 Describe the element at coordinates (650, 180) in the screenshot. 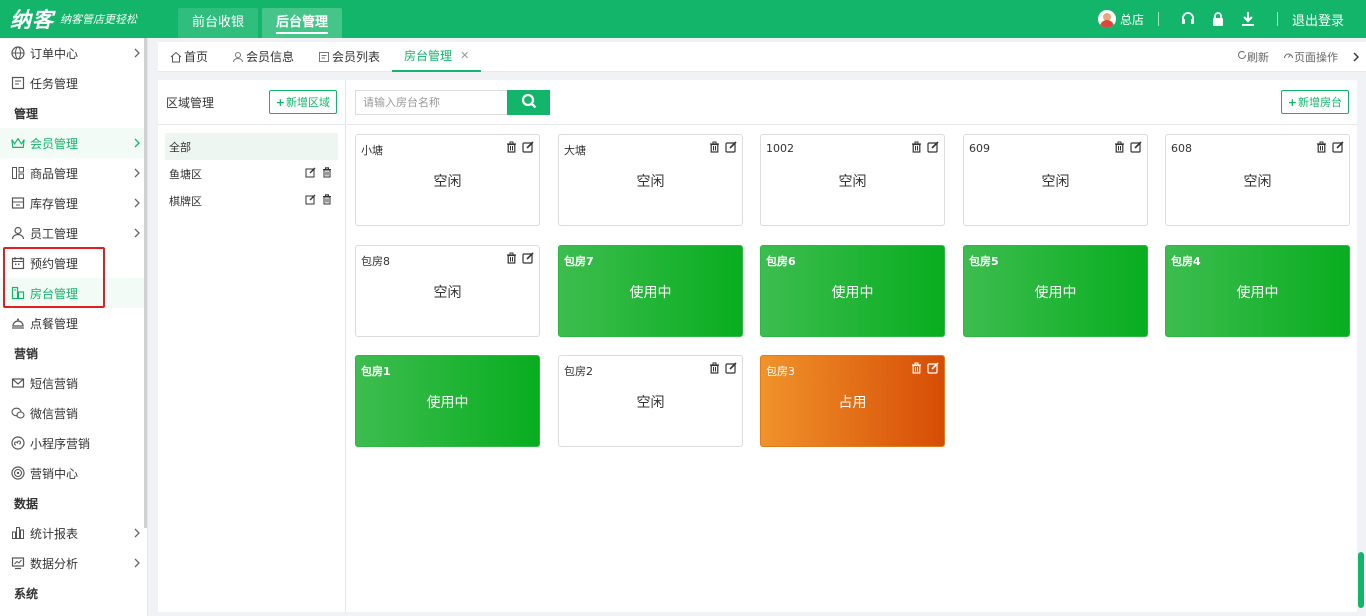

I see `room-card: 大塘 空闲` at that location.